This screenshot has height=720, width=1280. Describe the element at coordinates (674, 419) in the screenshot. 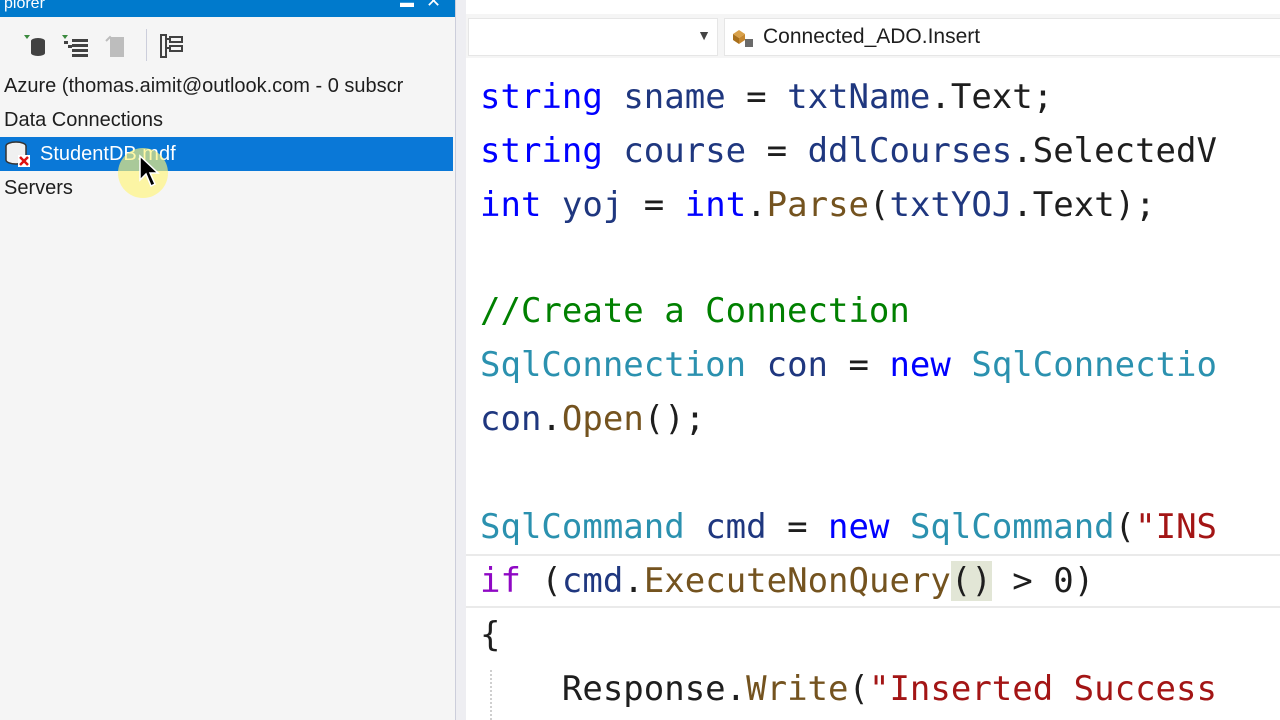

I see `code-token: ();` at that location.